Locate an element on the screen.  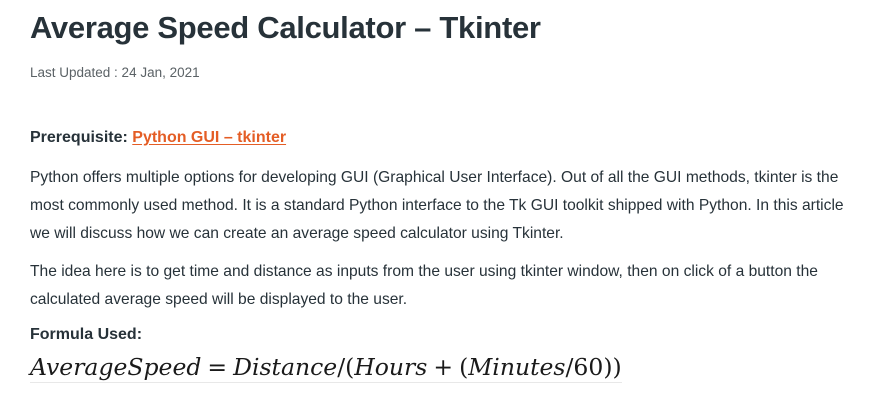
formula-distance: Distance is located at coordinates (285, 367).